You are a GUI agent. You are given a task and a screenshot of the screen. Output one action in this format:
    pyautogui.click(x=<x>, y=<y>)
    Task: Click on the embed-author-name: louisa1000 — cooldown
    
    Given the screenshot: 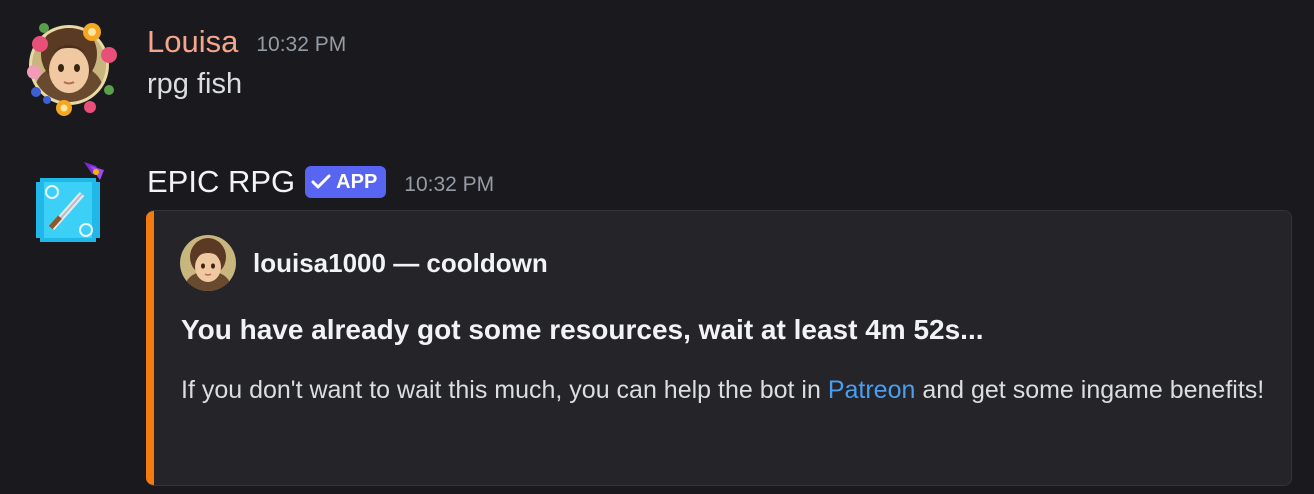 What is the action you would take?
    pyautogui.click(x=400, y=262)
    